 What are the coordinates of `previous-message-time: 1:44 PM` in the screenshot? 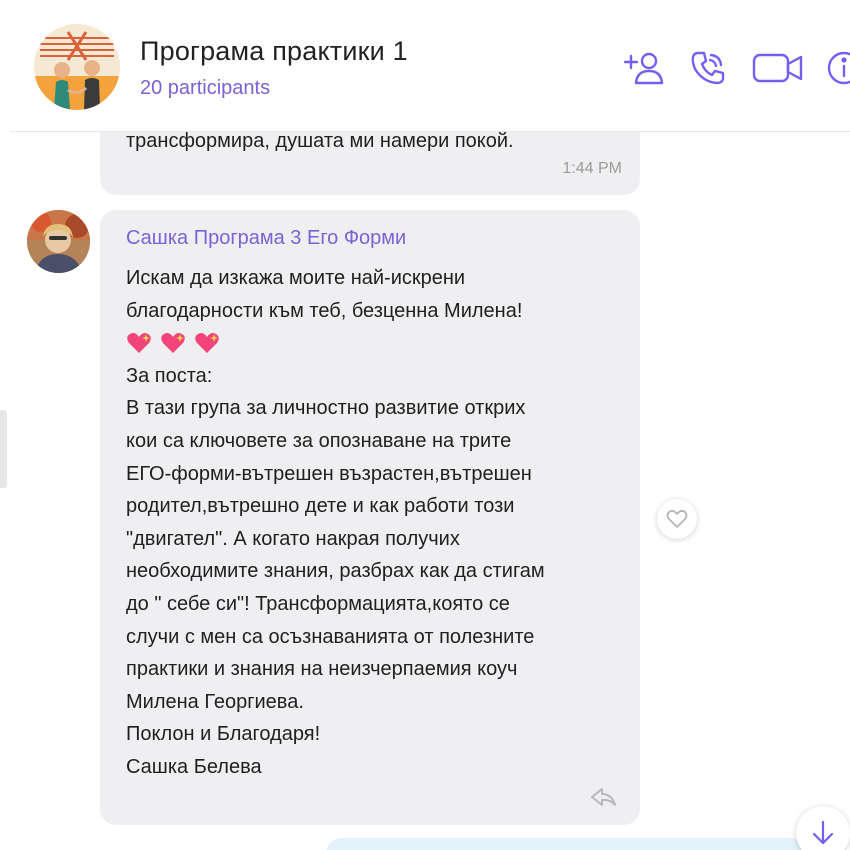 It's located at (592, 168).